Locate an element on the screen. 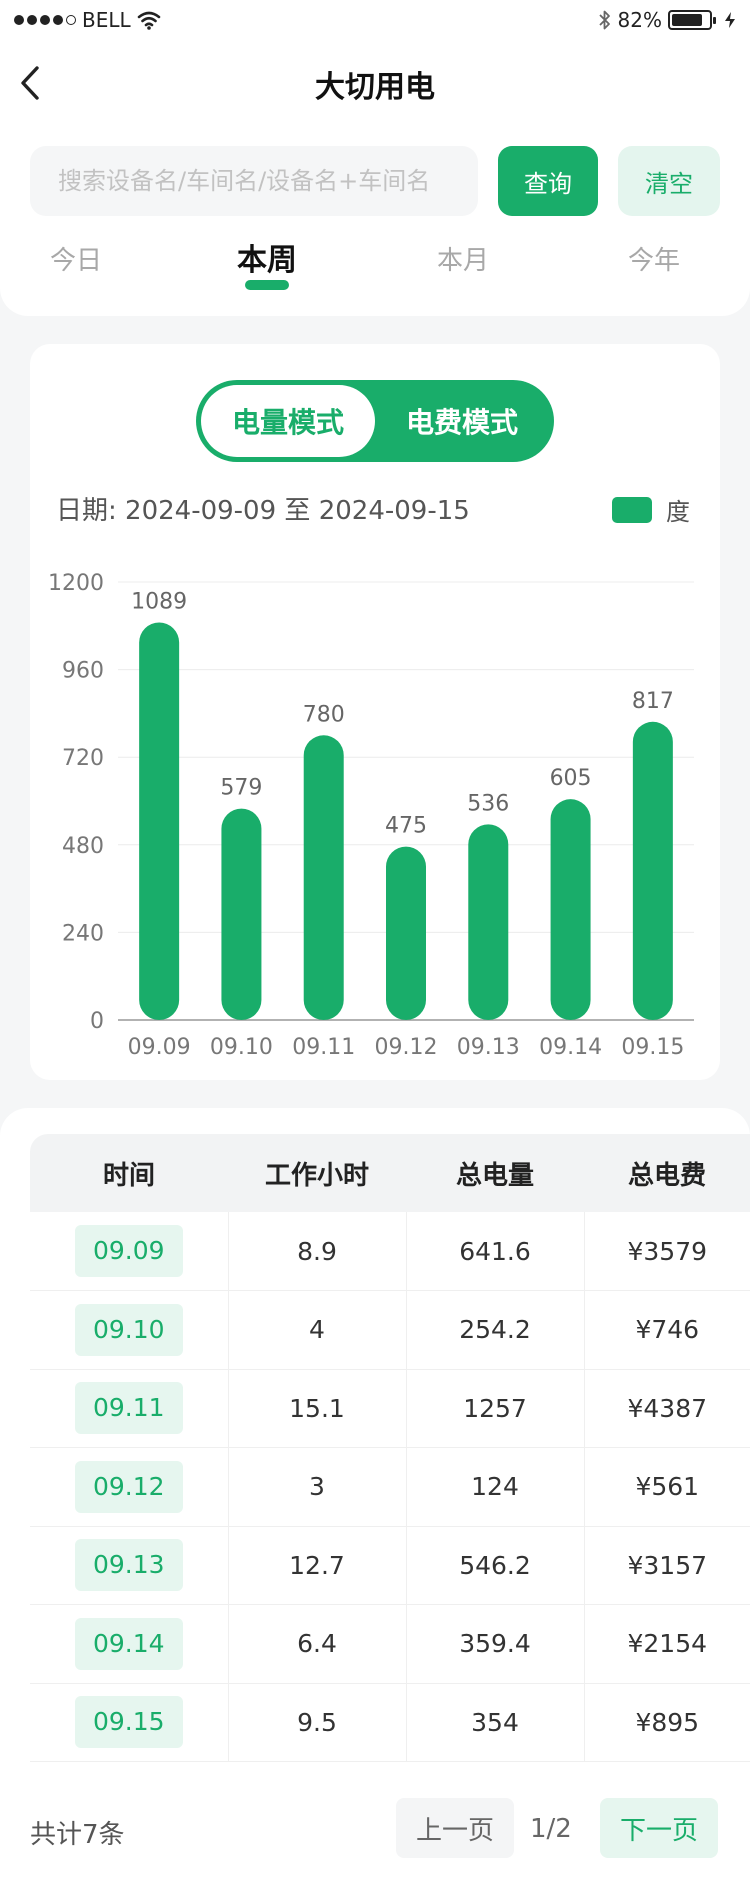 The width and height of the screenshot is (750, 1904). table-row: 09.11 15.1 1257 ¥4387 is located at coordinates (390, 1408).